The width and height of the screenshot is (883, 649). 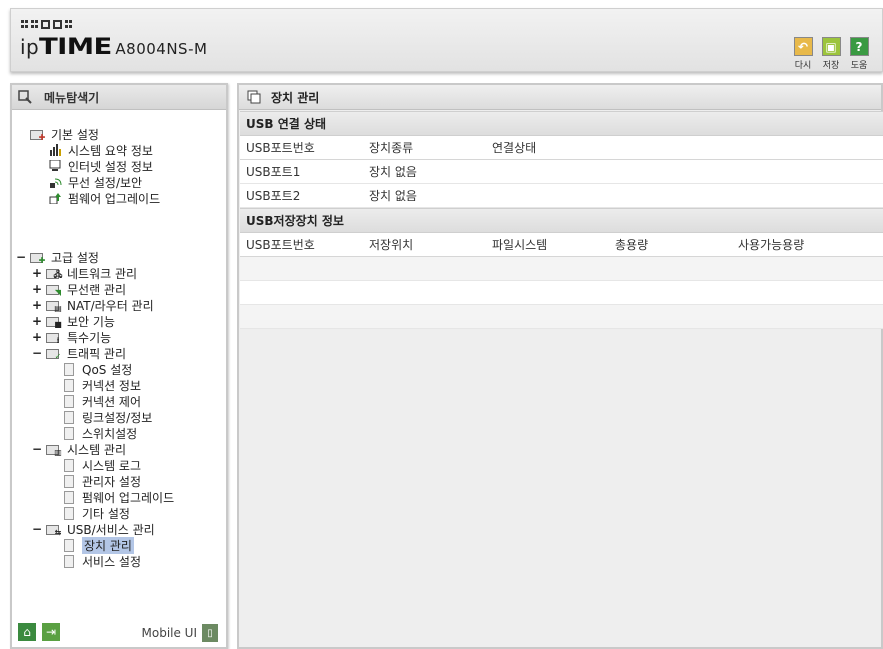 I want to click on tree-basic-settings: ✚ 기본 설정, so click(x=64, y=134).